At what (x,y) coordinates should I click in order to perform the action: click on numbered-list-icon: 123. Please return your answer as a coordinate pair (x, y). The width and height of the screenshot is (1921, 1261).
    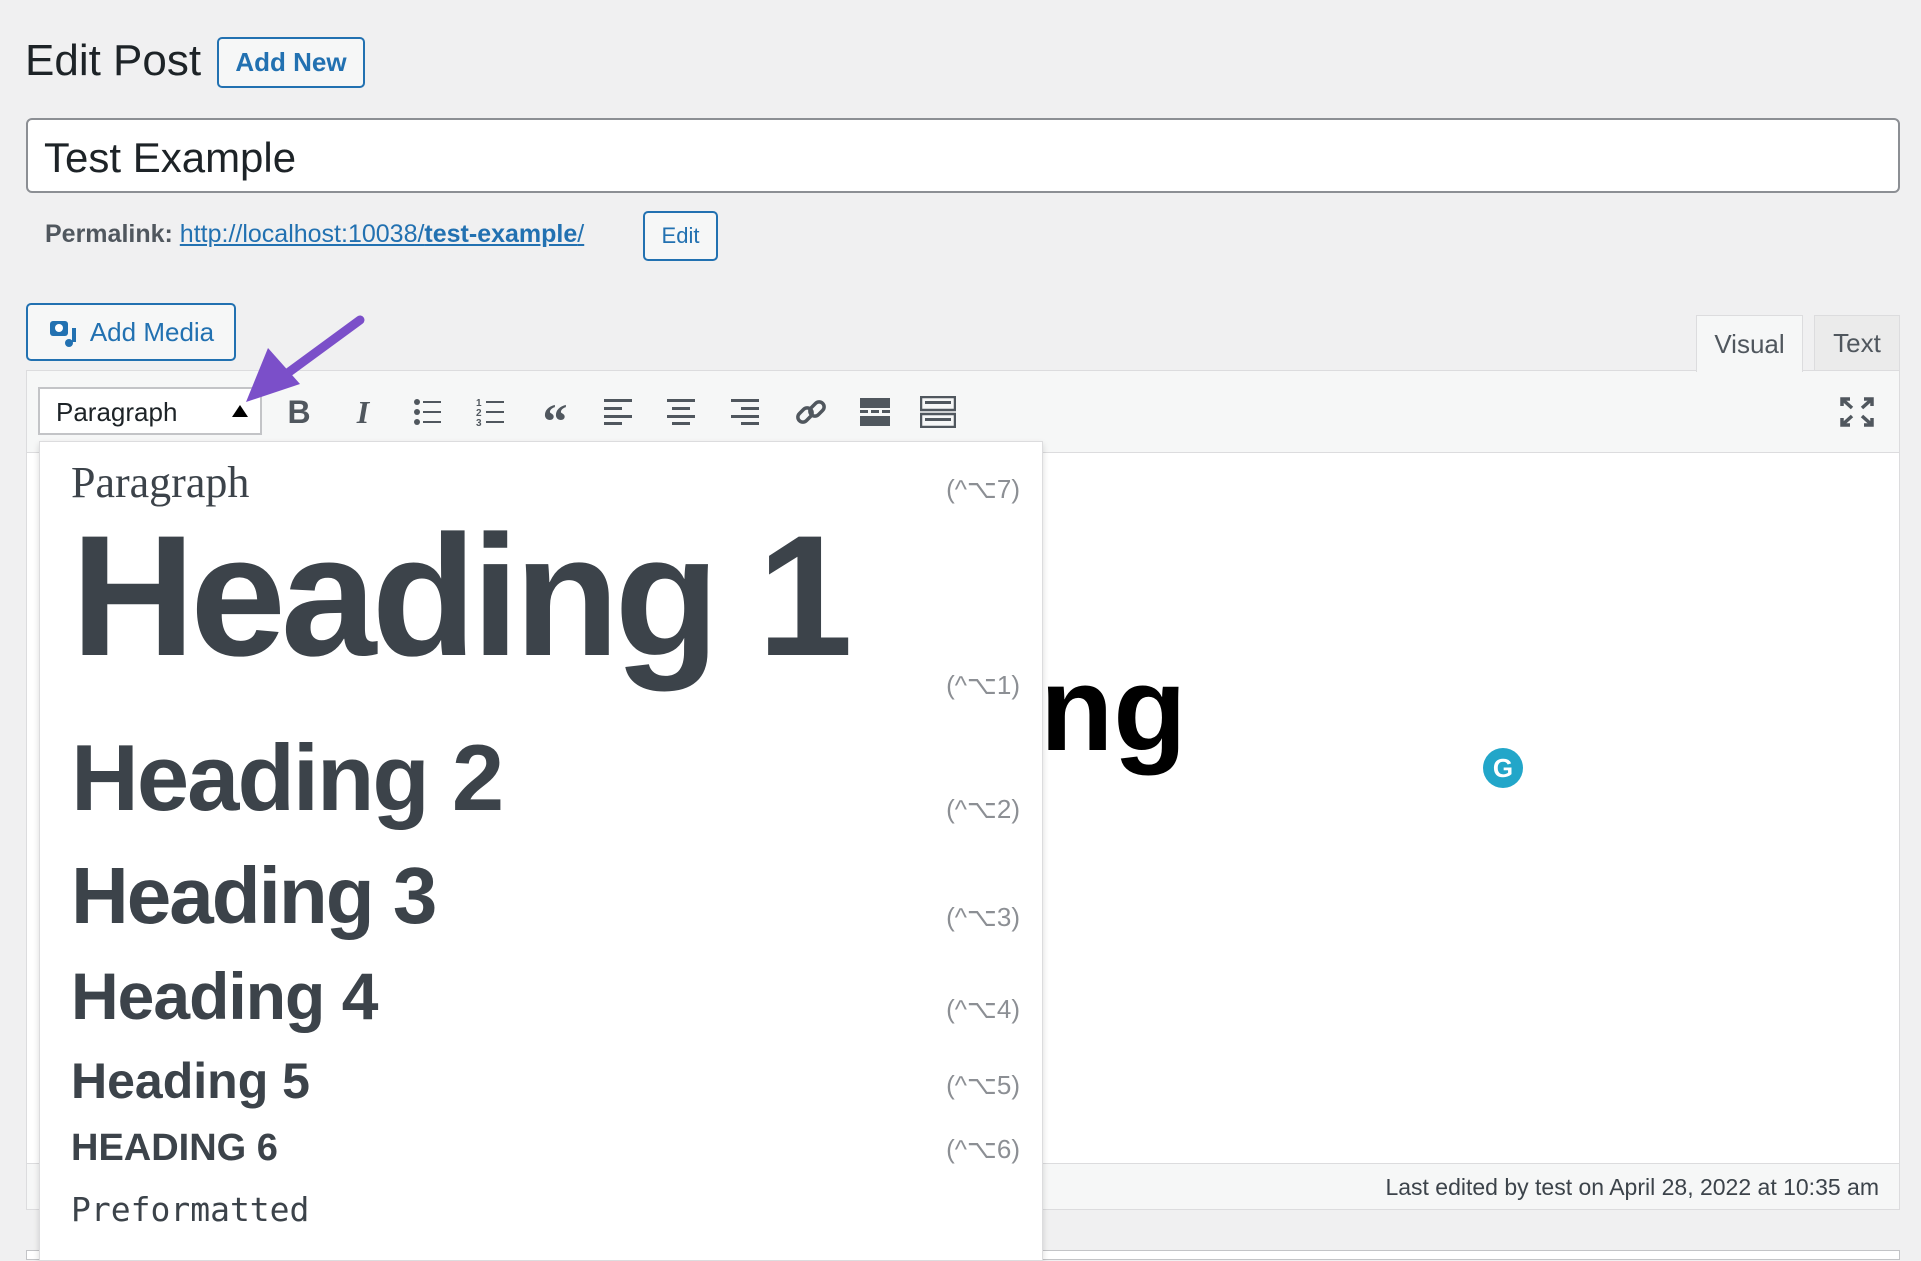
    Looking at the image, I should click on (491, 412).